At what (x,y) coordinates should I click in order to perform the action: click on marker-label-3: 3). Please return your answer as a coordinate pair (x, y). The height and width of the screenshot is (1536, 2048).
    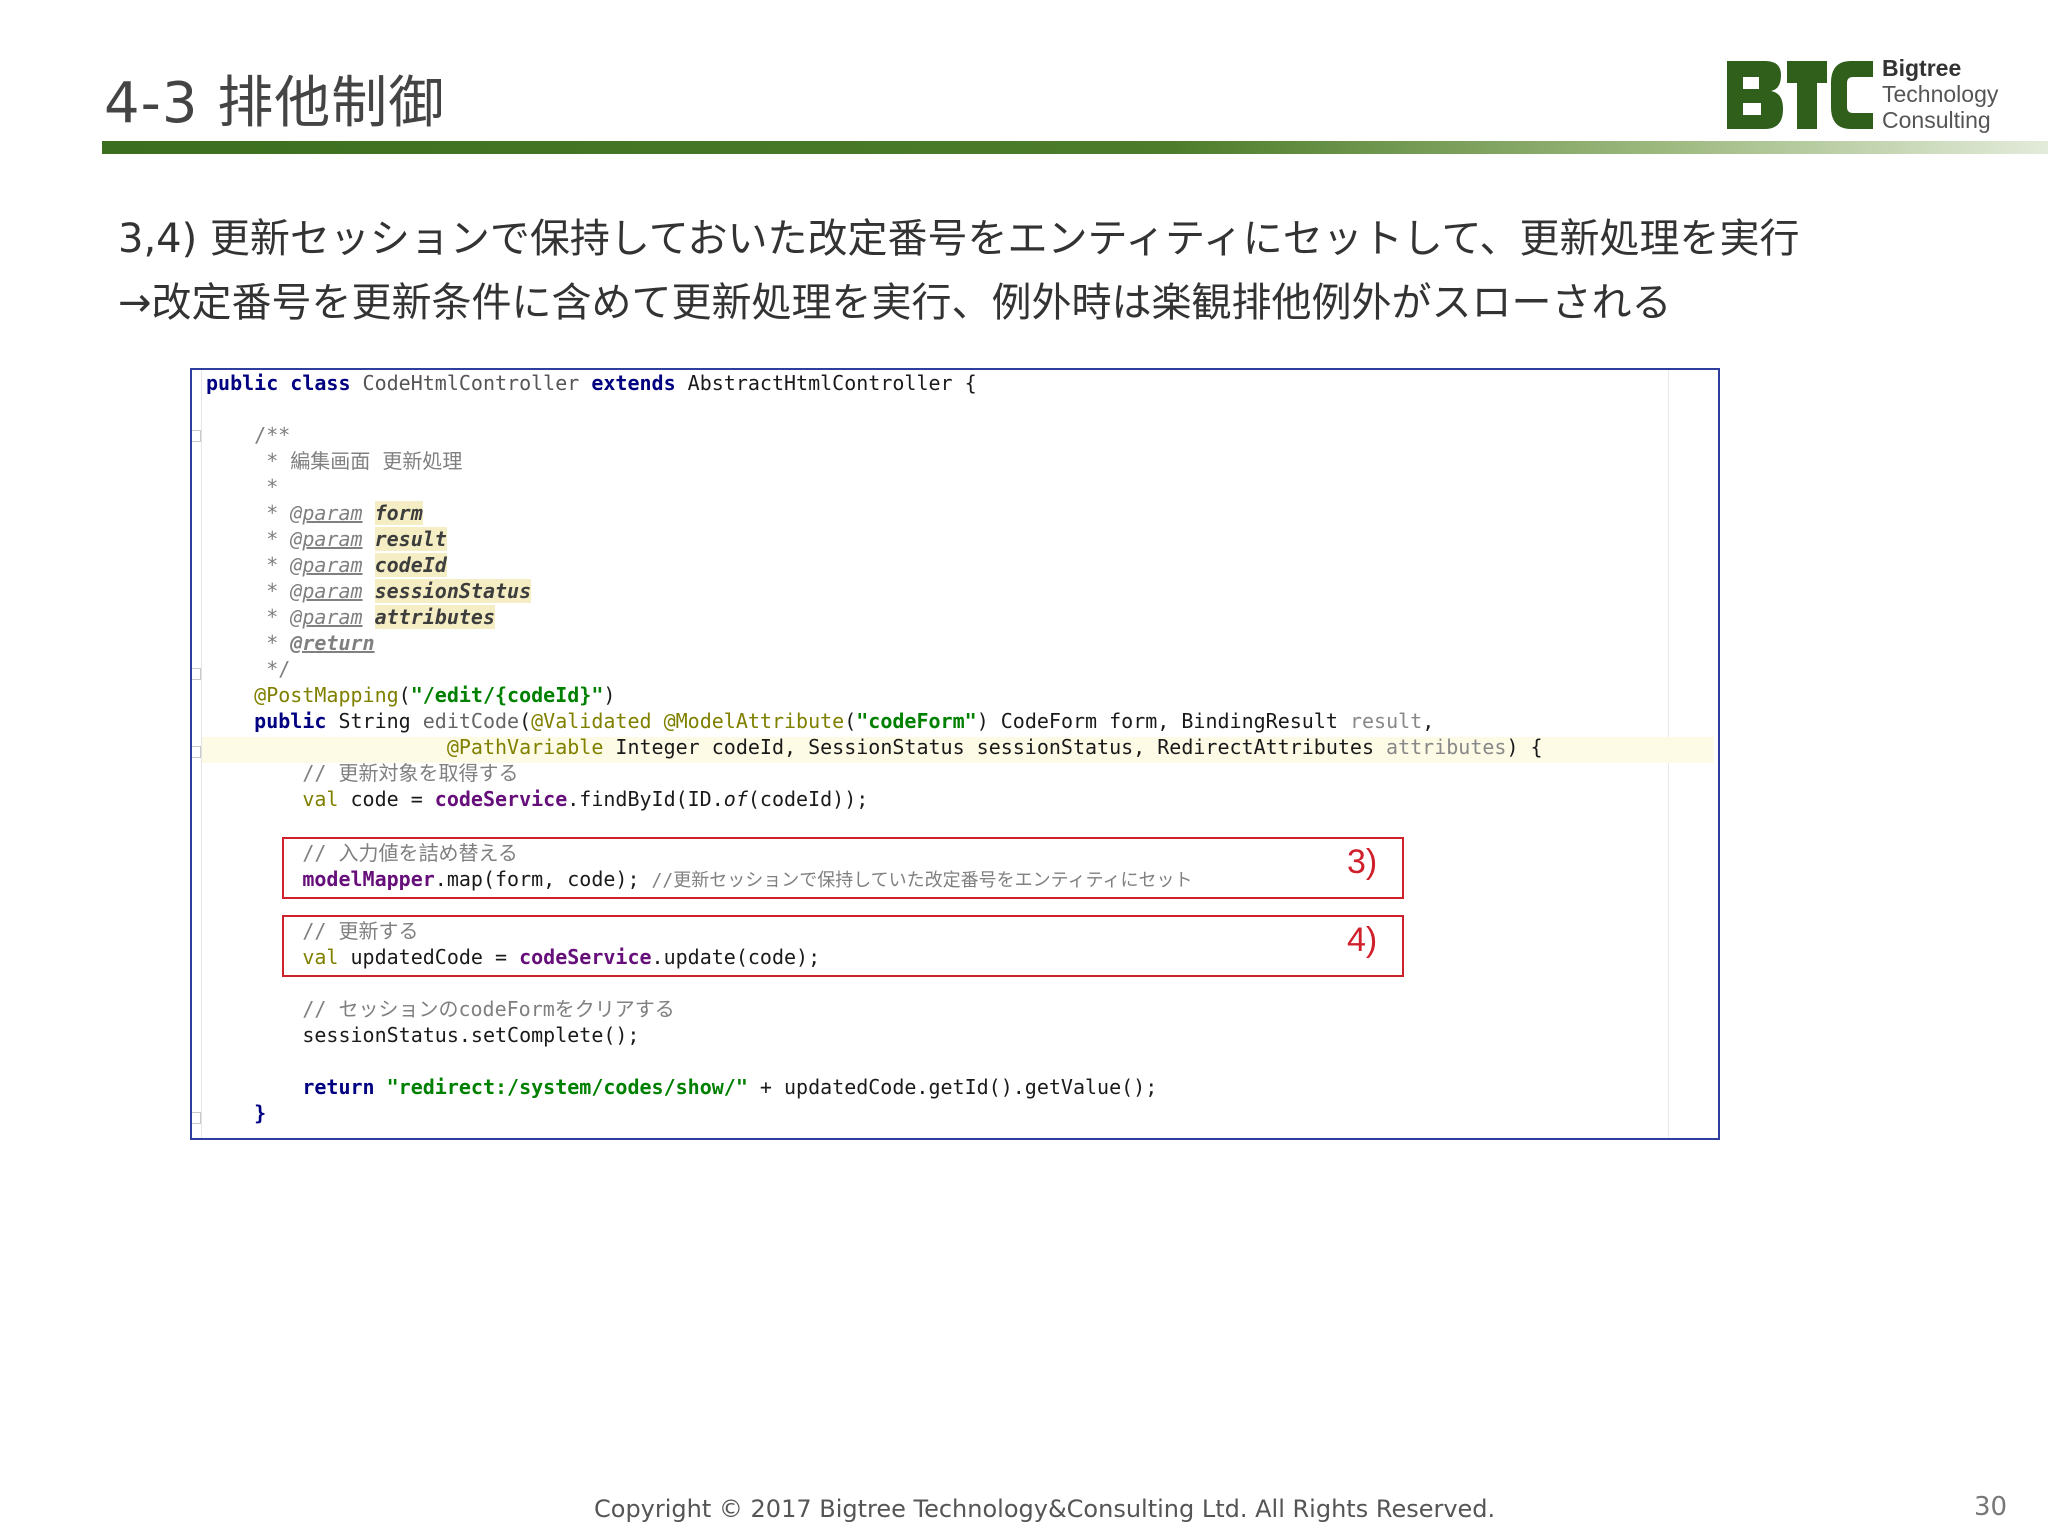
    Looking at the image, I should click on (1362, 862).